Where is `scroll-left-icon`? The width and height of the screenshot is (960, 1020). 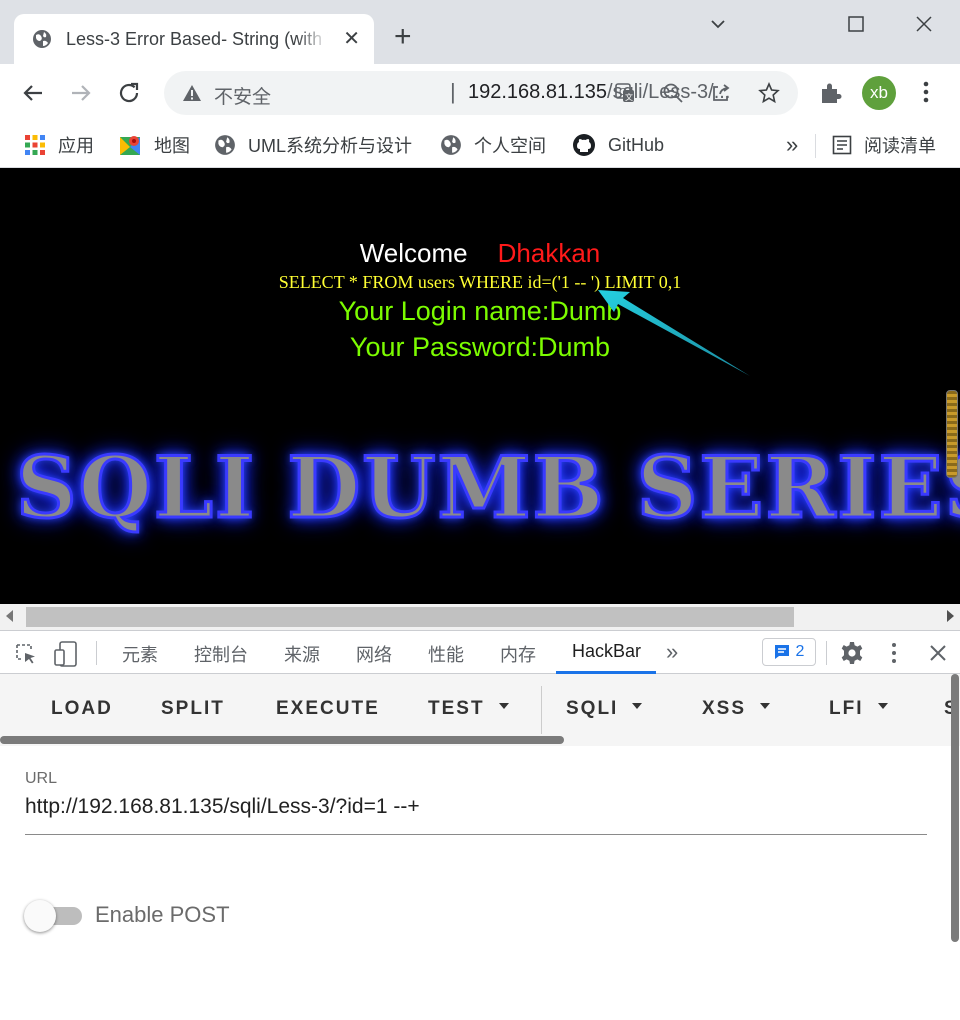
scroll-left-icon is located at coordinates (9, 616).